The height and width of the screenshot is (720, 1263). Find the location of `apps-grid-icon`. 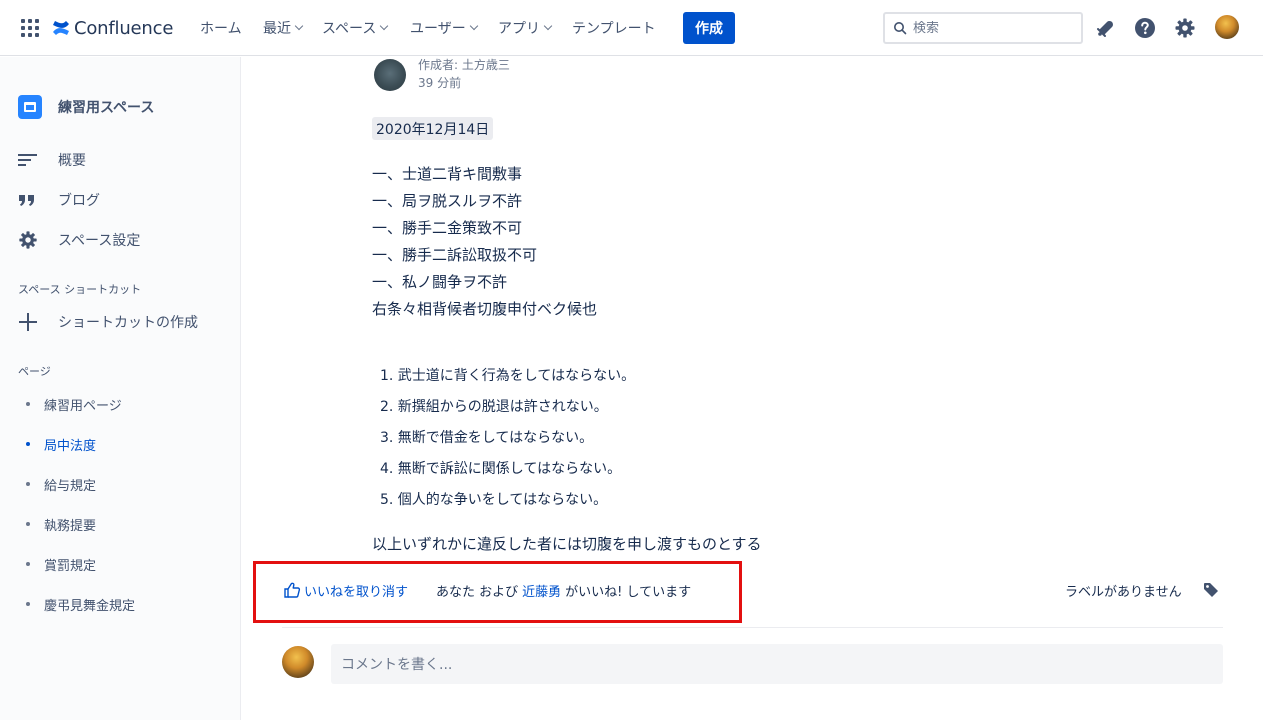

apps-grid-icon is located at coordinates (30, 28).